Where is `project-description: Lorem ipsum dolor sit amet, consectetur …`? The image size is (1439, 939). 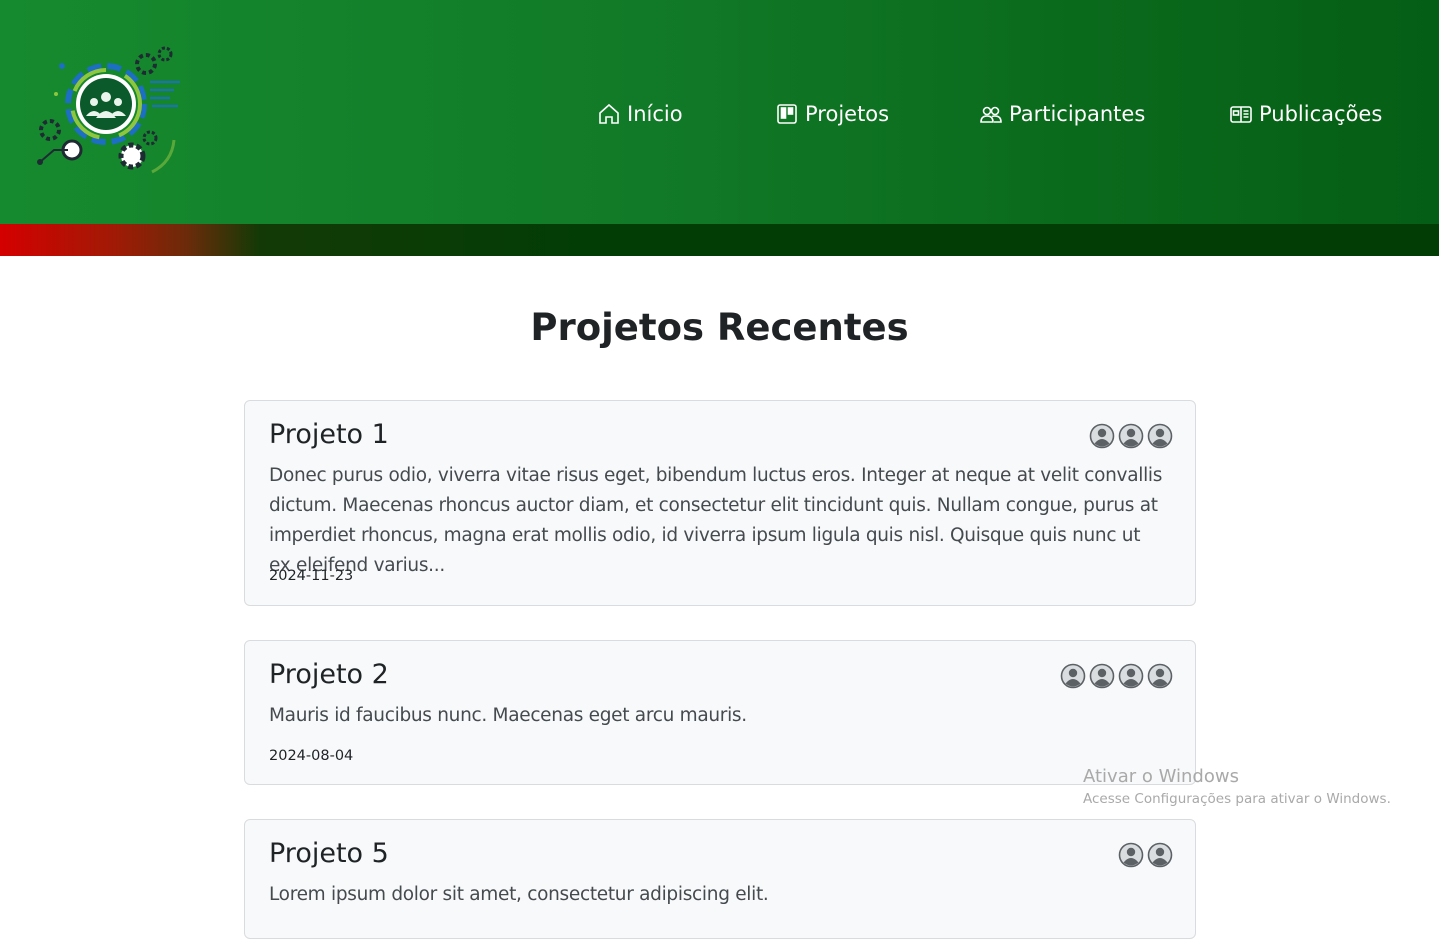
project-description: Lorem ipsum dolor sit amet, consectetur … is located at coordinates (519, 894).